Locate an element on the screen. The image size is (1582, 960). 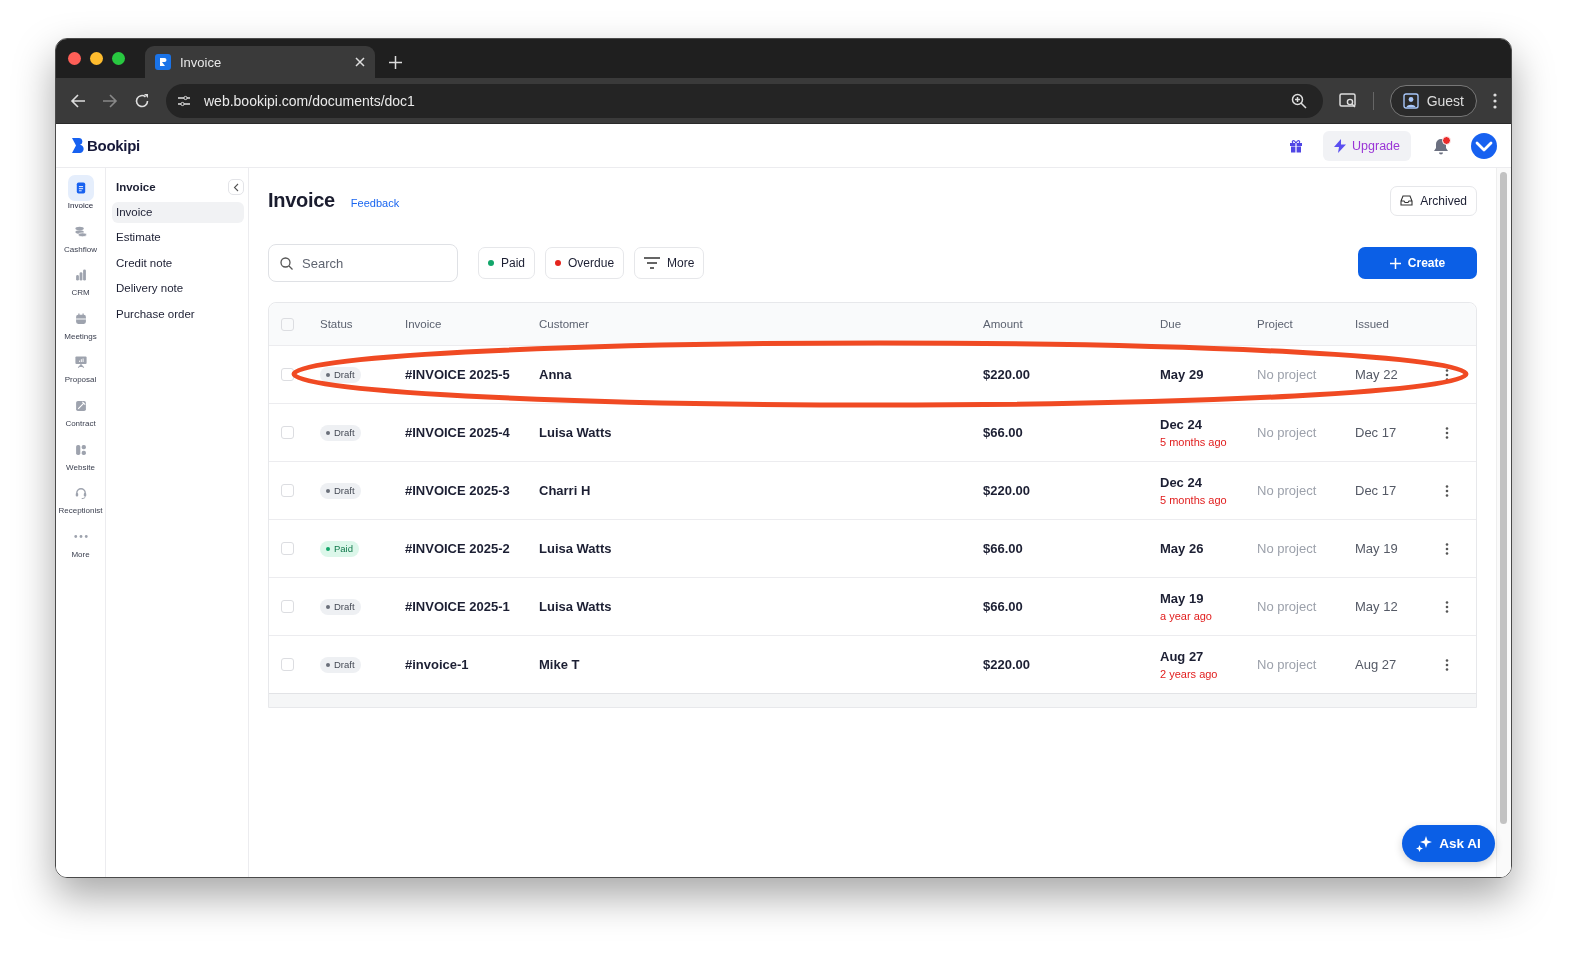
column-header: Due is located at coordinates (1171, 324).